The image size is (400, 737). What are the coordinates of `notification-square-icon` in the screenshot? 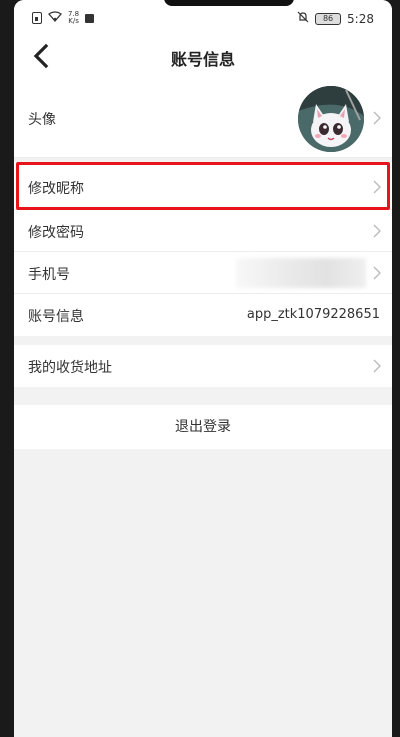 It's located at (90, 18).